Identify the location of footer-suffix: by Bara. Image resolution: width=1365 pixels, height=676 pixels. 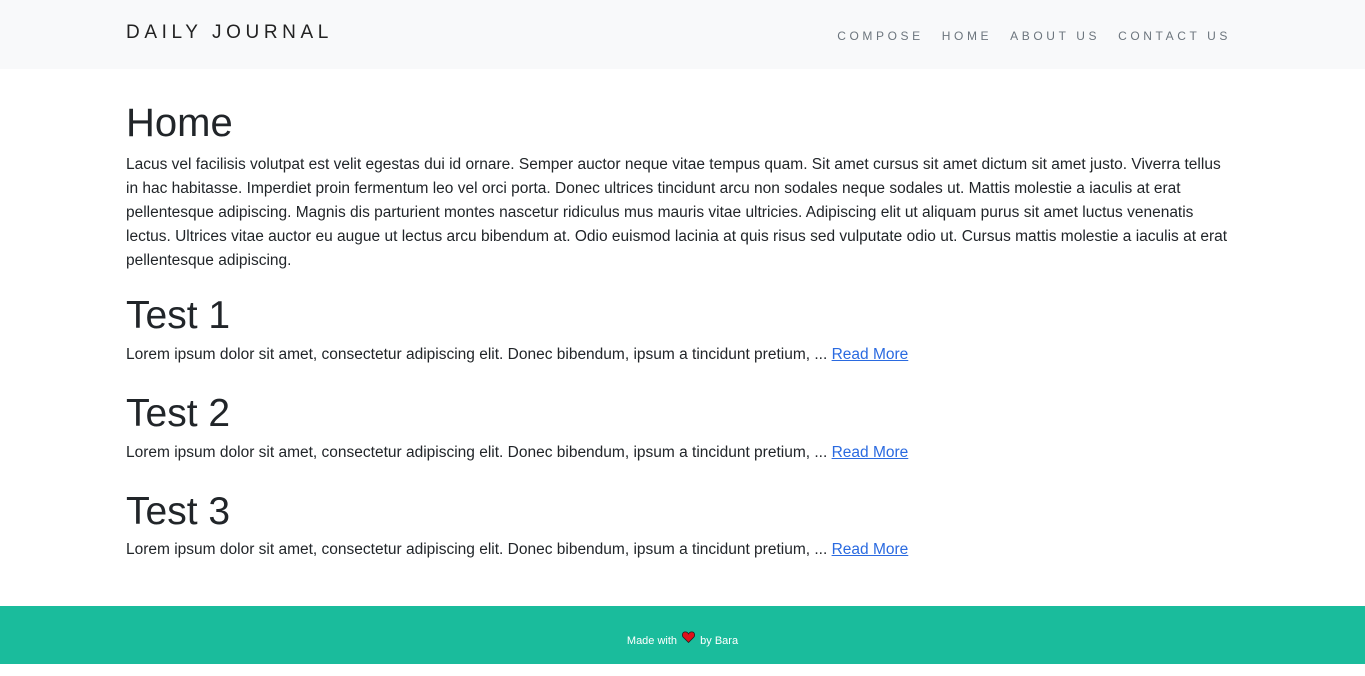
(719, 641).